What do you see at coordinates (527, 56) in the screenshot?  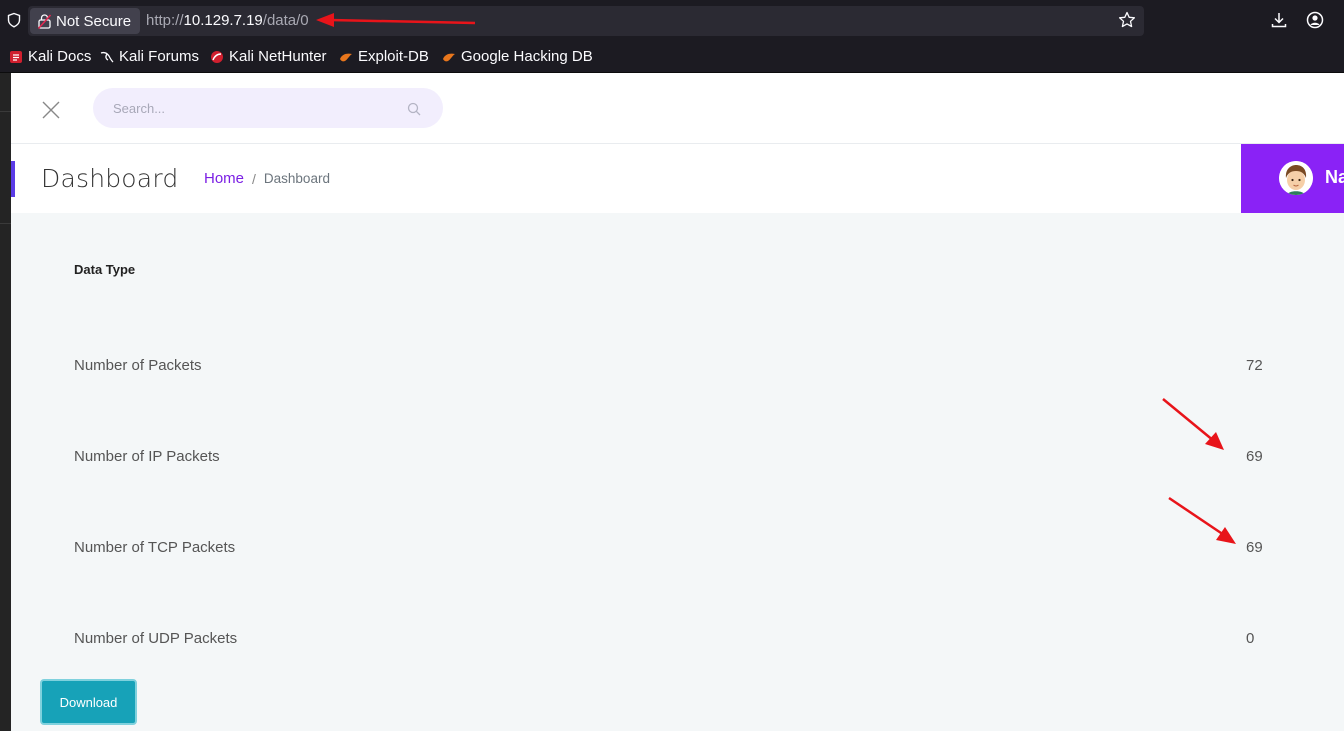 I see `bookmark-label: Google Hacking DB` at bounding box center [527, 56].